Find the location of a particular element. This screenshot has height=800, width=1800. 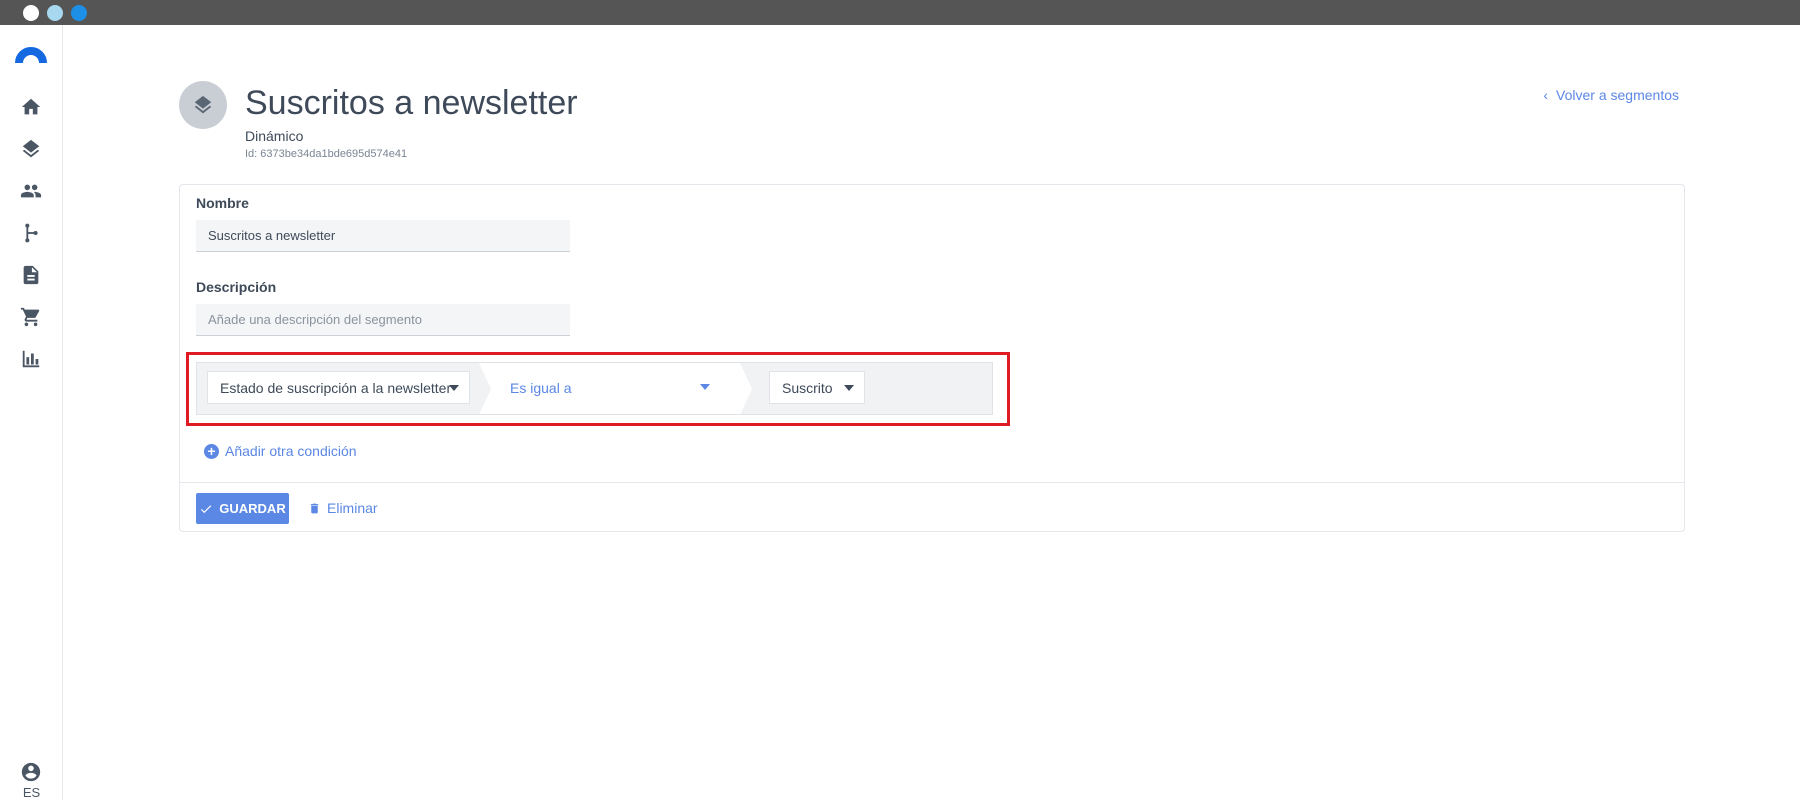

save-button: GUARDAR is located at coordinates (242, 508).